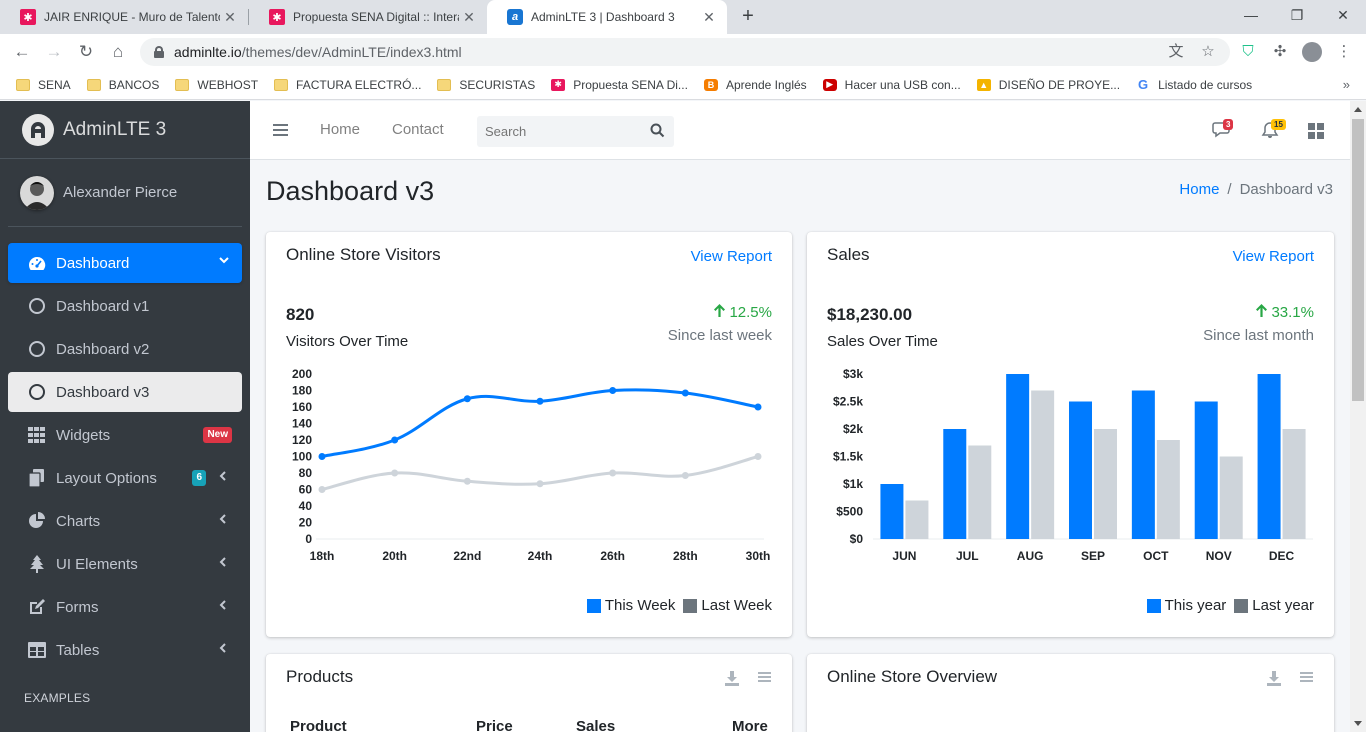 Image resolution: width=1366 pixels, height=732 pixels. Describe the element at coordinates (1346, 84) in the screenshot. I see `bookmarks-overflow-icon: »` at that location.